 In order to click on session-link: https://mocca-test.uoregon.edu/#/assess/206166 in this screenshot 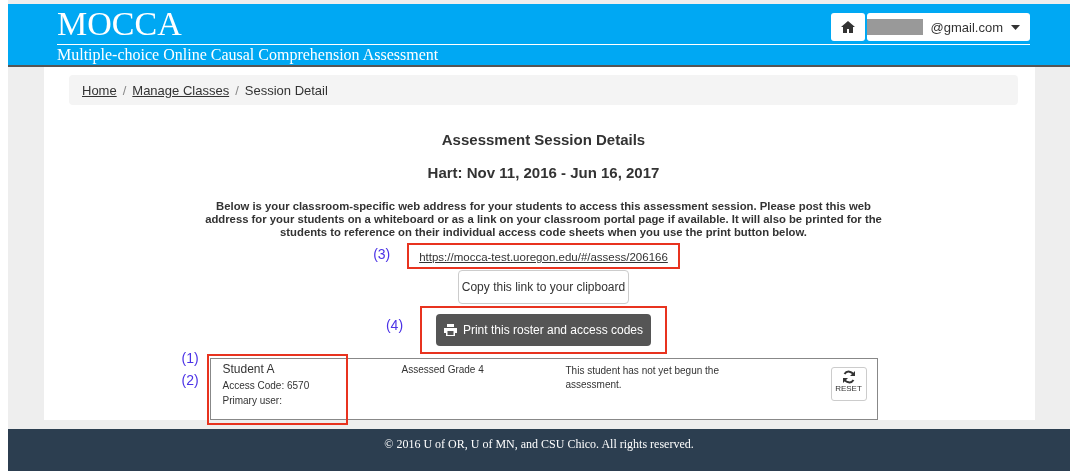, I will do `click(543, 257)`.